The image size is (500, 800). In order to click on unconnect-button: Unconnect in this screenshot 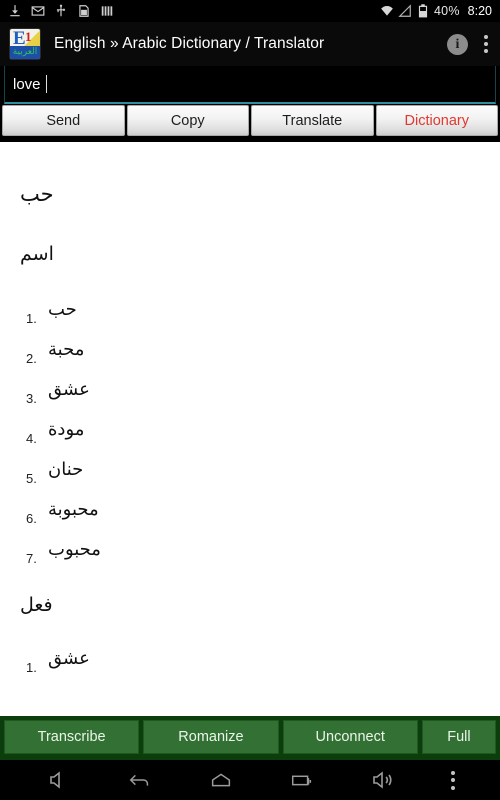, I will do `click(350, 737)`.